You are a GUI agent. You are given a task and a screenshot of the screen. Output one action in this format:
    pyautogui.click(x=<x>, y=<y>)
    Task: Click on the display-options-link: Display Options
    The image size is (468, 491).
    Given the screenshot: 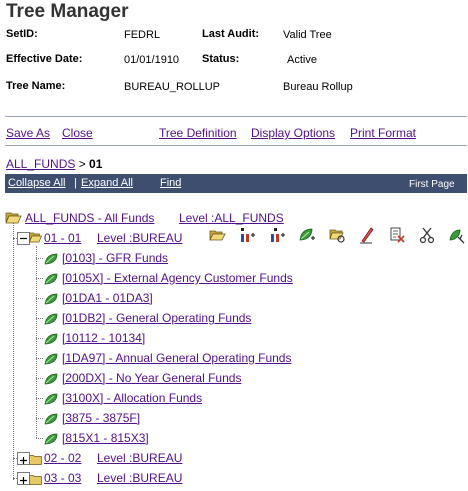 What is the action you would take?
    pyautogui.click(x=293, y=133)
    